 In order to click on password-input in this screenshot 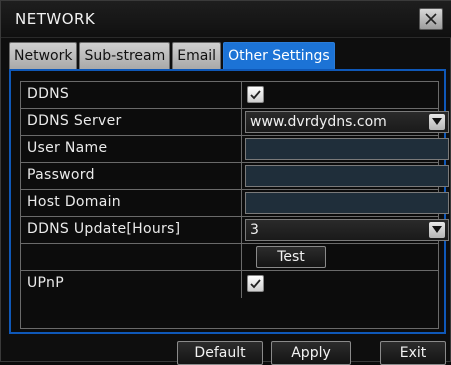, I will do `click(347, 176)`.